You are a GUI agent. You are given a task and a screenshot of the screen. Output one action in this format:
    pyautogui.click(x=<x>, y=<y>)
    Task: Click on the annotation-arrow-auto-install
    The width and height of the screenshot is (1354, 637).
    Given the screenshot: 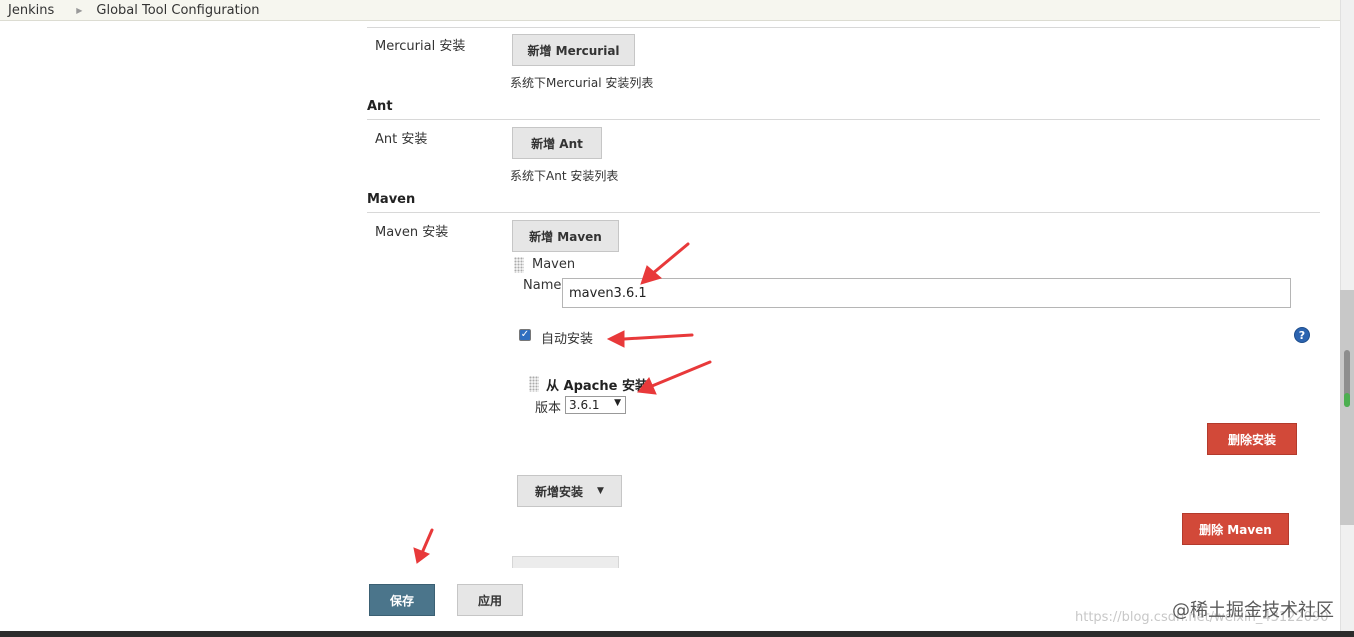 What is the action you would take?
    pyautogui.click(x=650, y=339)
    